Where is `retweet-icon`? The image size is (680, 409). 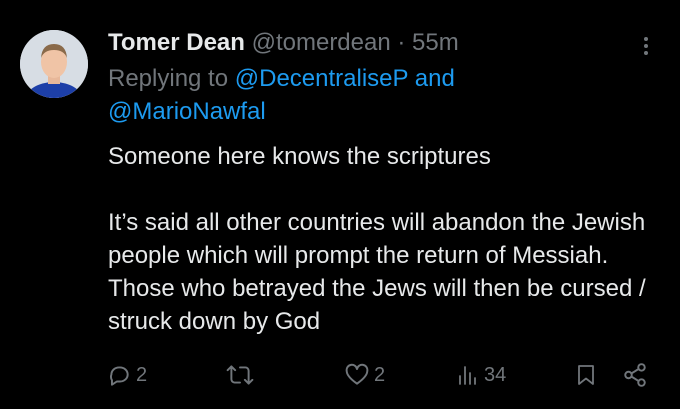
retweet-icon is located at coordinates (240, 375).